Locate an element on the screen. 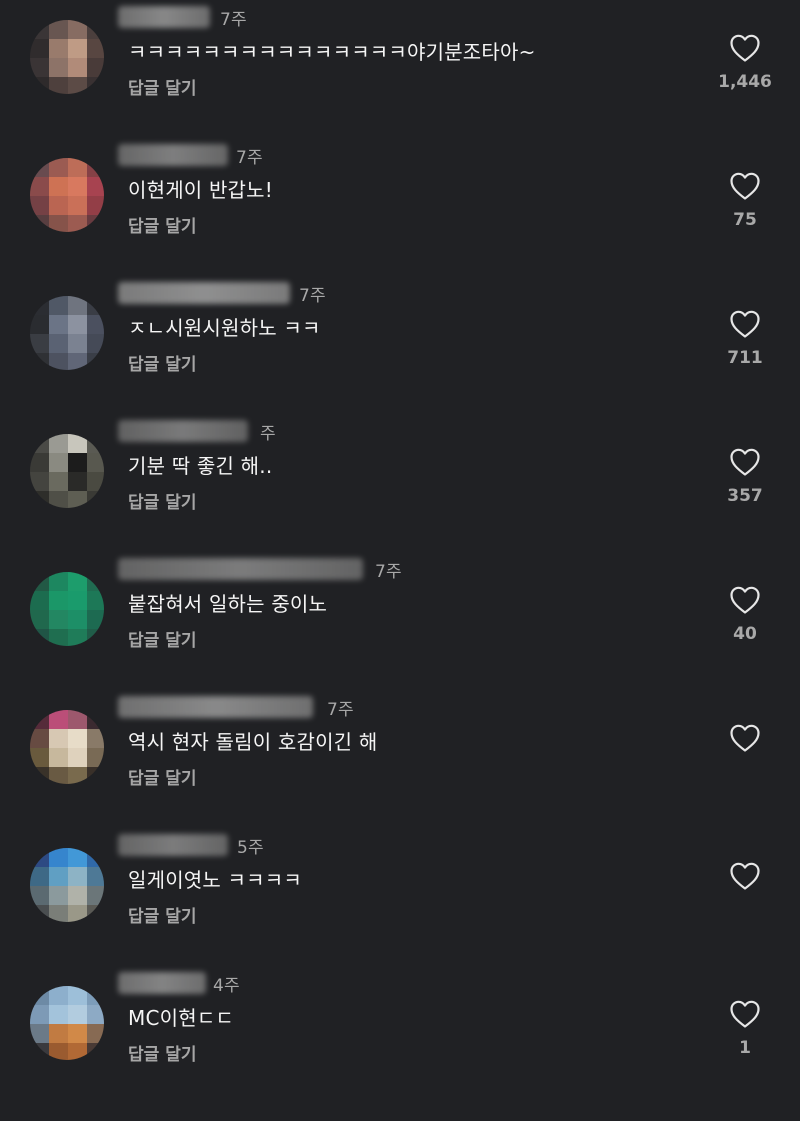  comment-item: 7주 ㅋㅋㅋㅋㅋㅋㅋㅋㅋㅋㅋㅋㅋㅋㅋ야기분조타아~ 답글 달기 1,446 is located at coordinates (400, 69).